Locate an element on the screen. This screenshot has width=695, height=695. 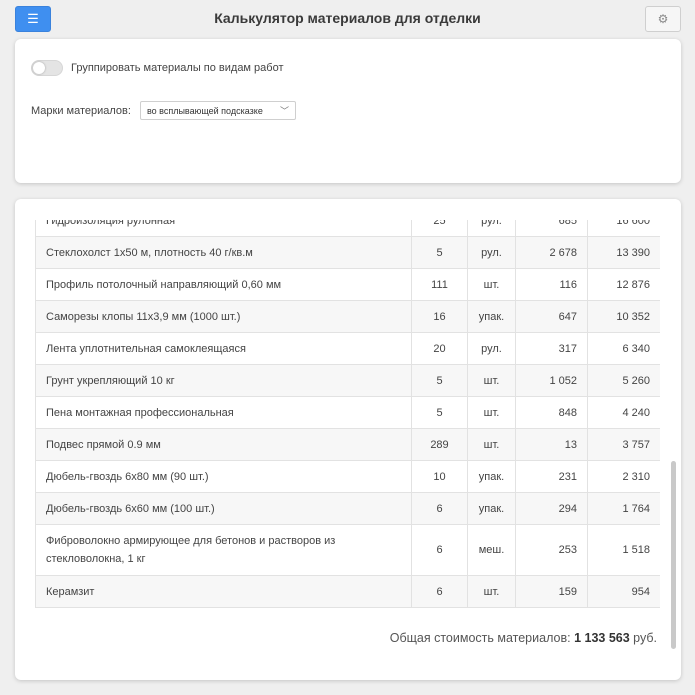
material-qty: 111 is located at coordinates (439, 284).